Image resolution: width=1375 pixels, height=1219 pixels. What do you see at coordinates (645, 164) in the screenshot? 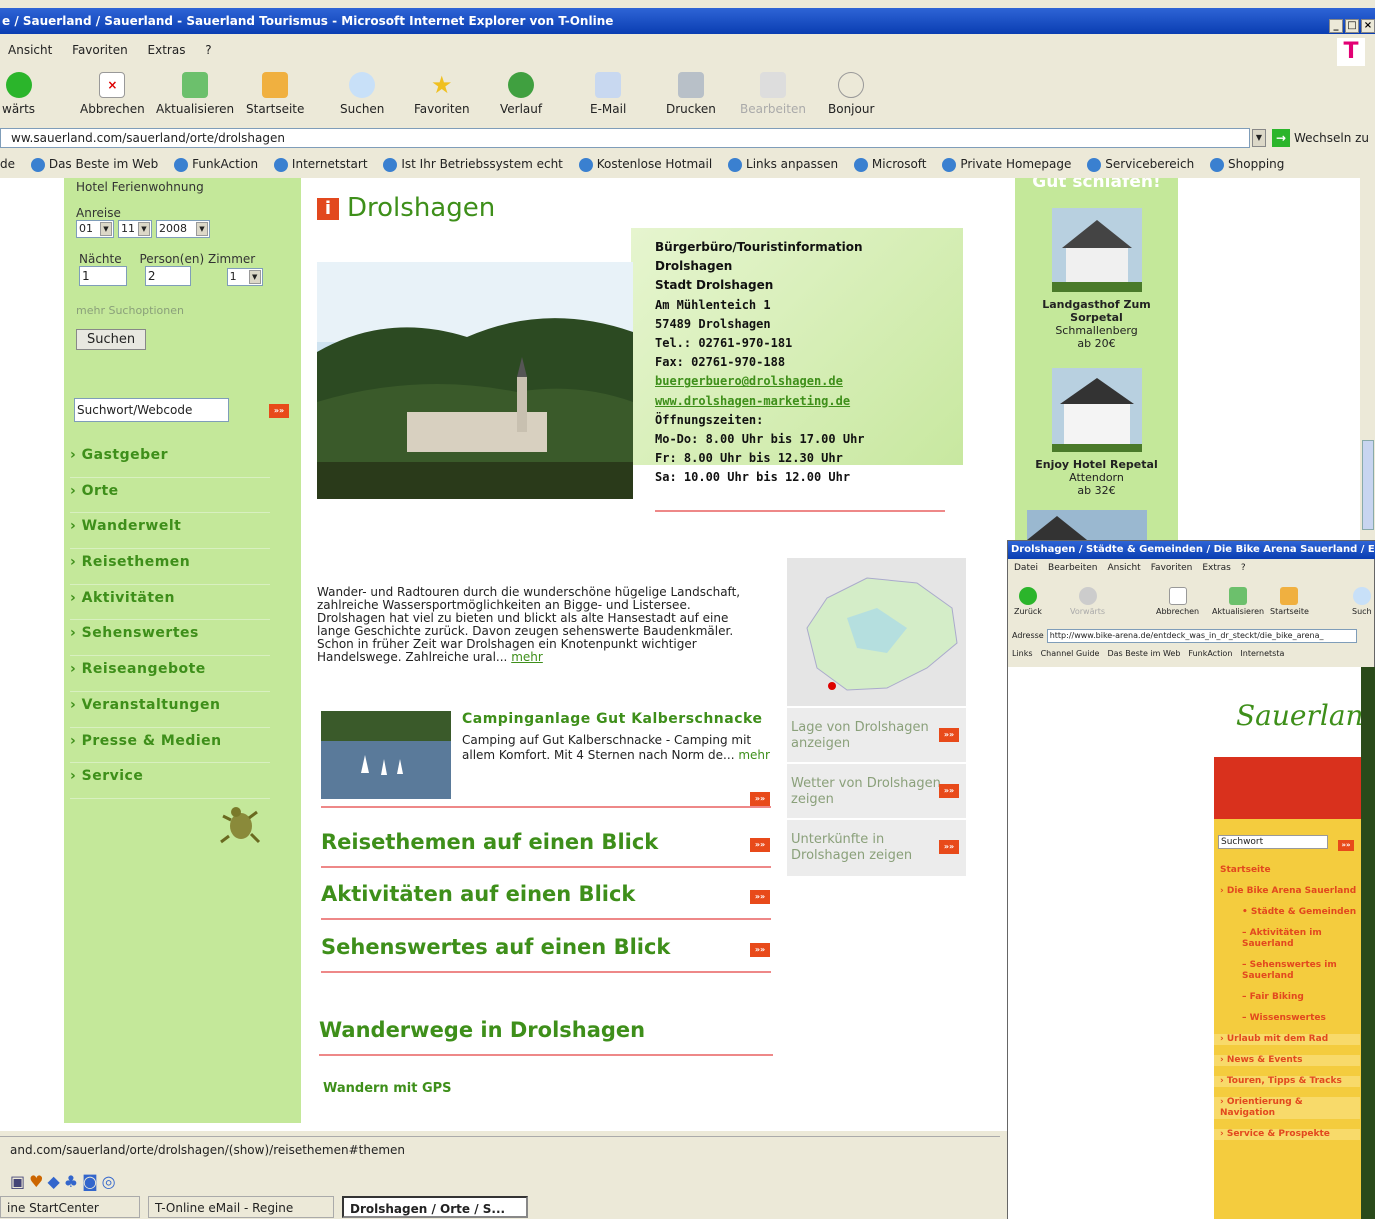
I see `link-item: Kostenlose Hotmail` at bounding box center [645, 164].